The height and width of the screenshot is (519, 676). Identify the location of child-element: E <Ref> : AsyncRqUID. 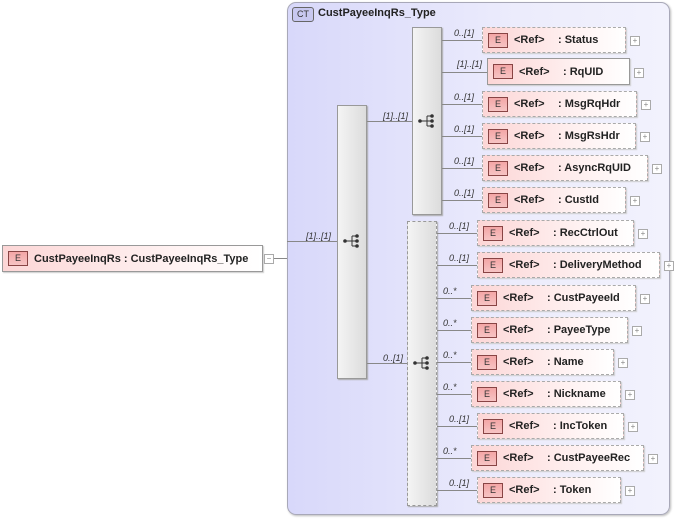
(565, 168).